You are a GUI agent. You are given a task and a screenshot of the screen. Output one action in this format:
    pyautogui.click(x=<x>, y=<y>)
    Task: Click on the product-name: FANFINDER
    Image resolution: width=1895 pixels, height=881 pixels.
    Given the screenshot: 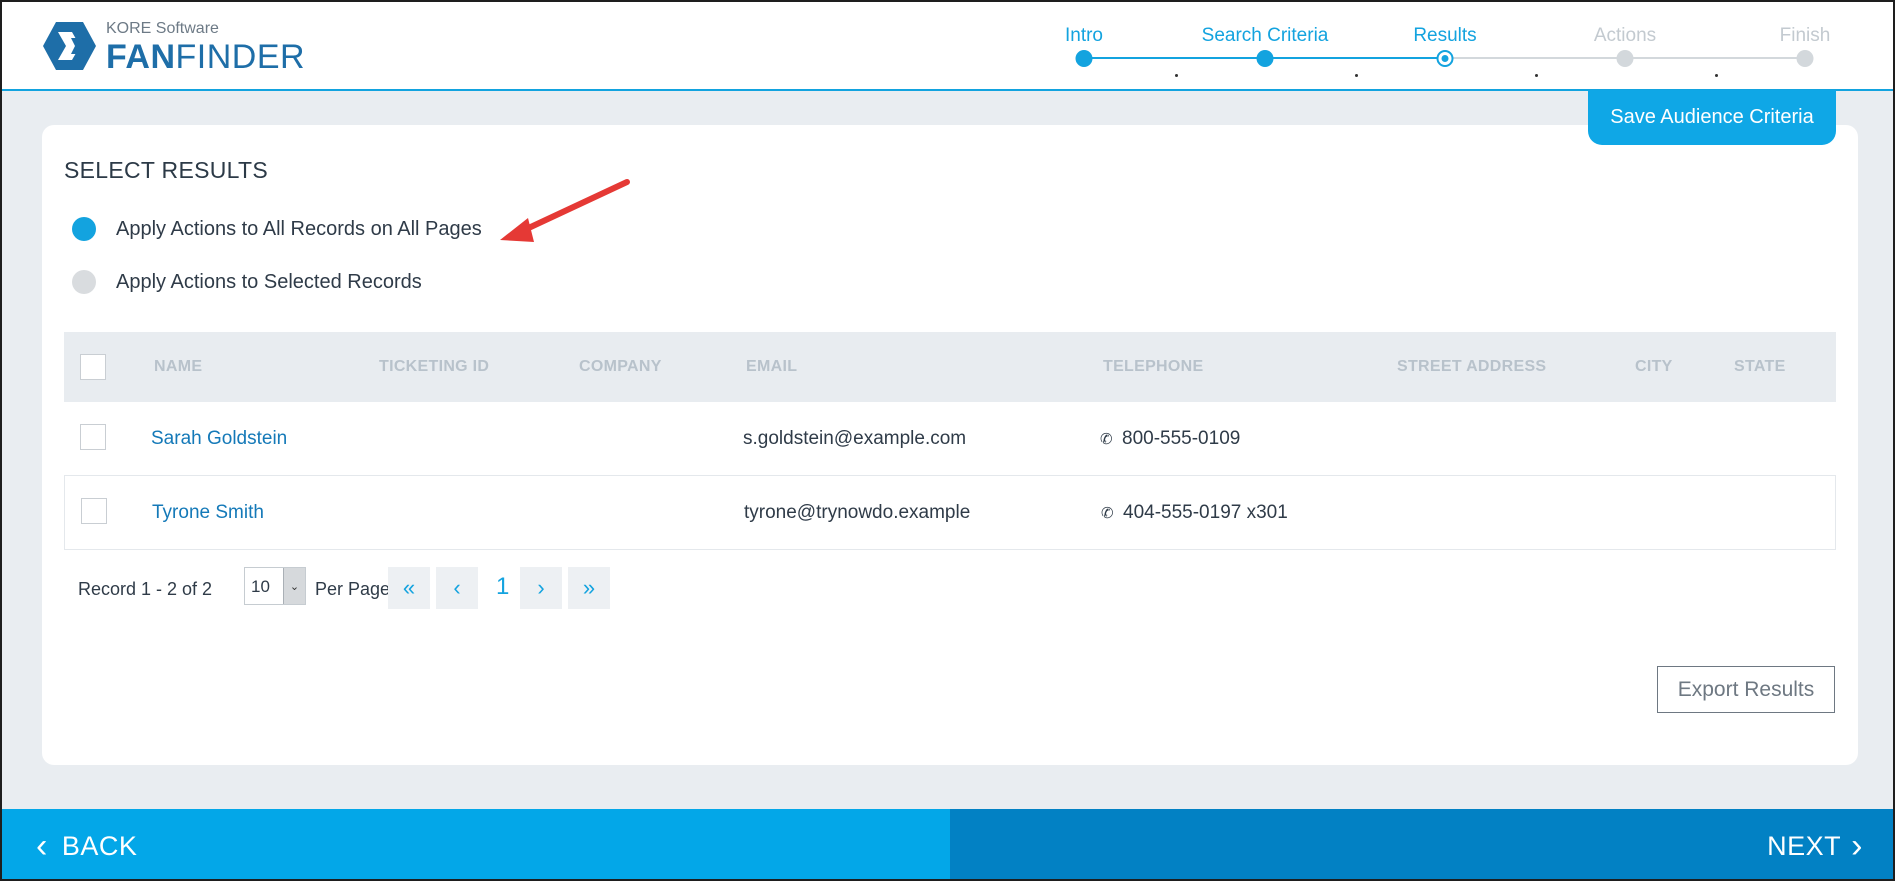 What is the action you would take?
    pyautogui.click(x=205, y=57)
    